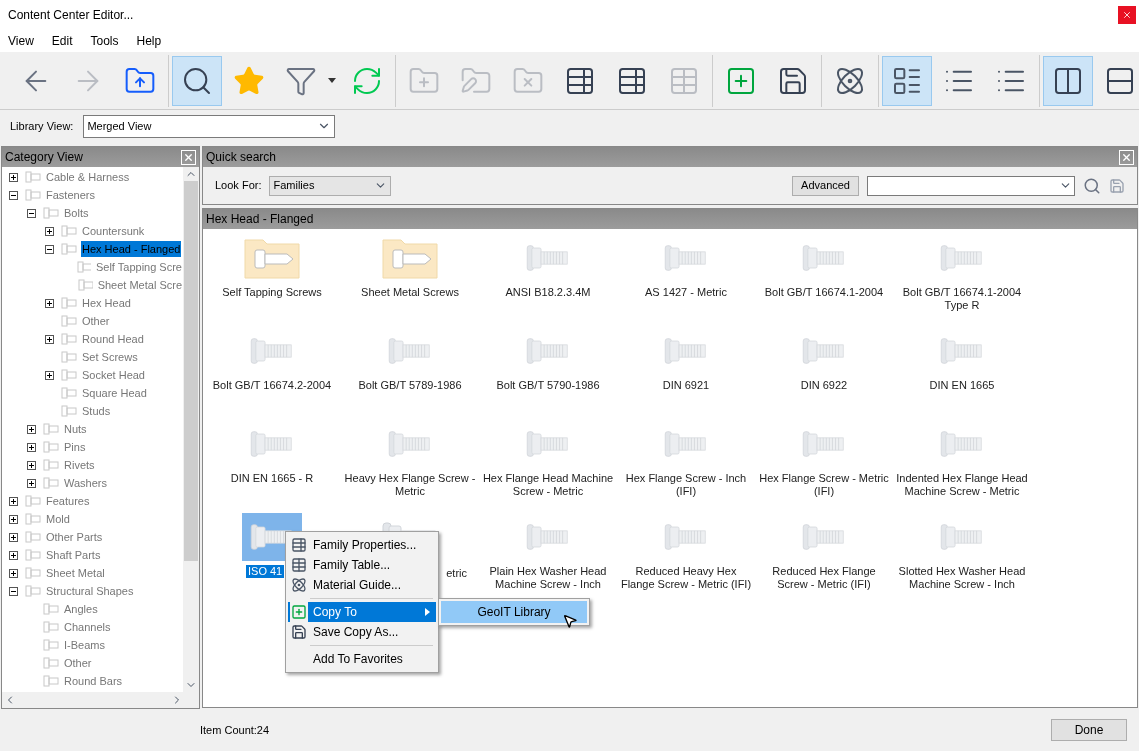 Image resolution: width=1139 pixels, height=751 pixels. Describe the element at coordinates (1092, 185) in the screenshot. I see `search-icon` at that location.